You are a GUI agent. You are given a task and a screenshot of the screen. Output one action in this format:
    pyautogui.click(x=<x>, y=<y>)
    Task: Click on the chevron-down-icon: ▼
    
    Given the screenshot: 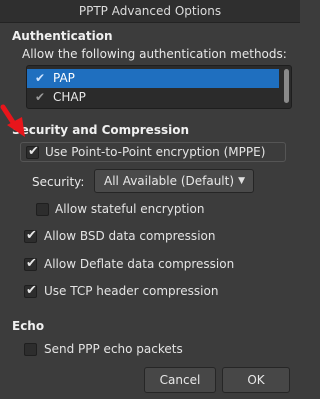 What is the action you would take?
    pyautogui.click(x=241, y=181)
    